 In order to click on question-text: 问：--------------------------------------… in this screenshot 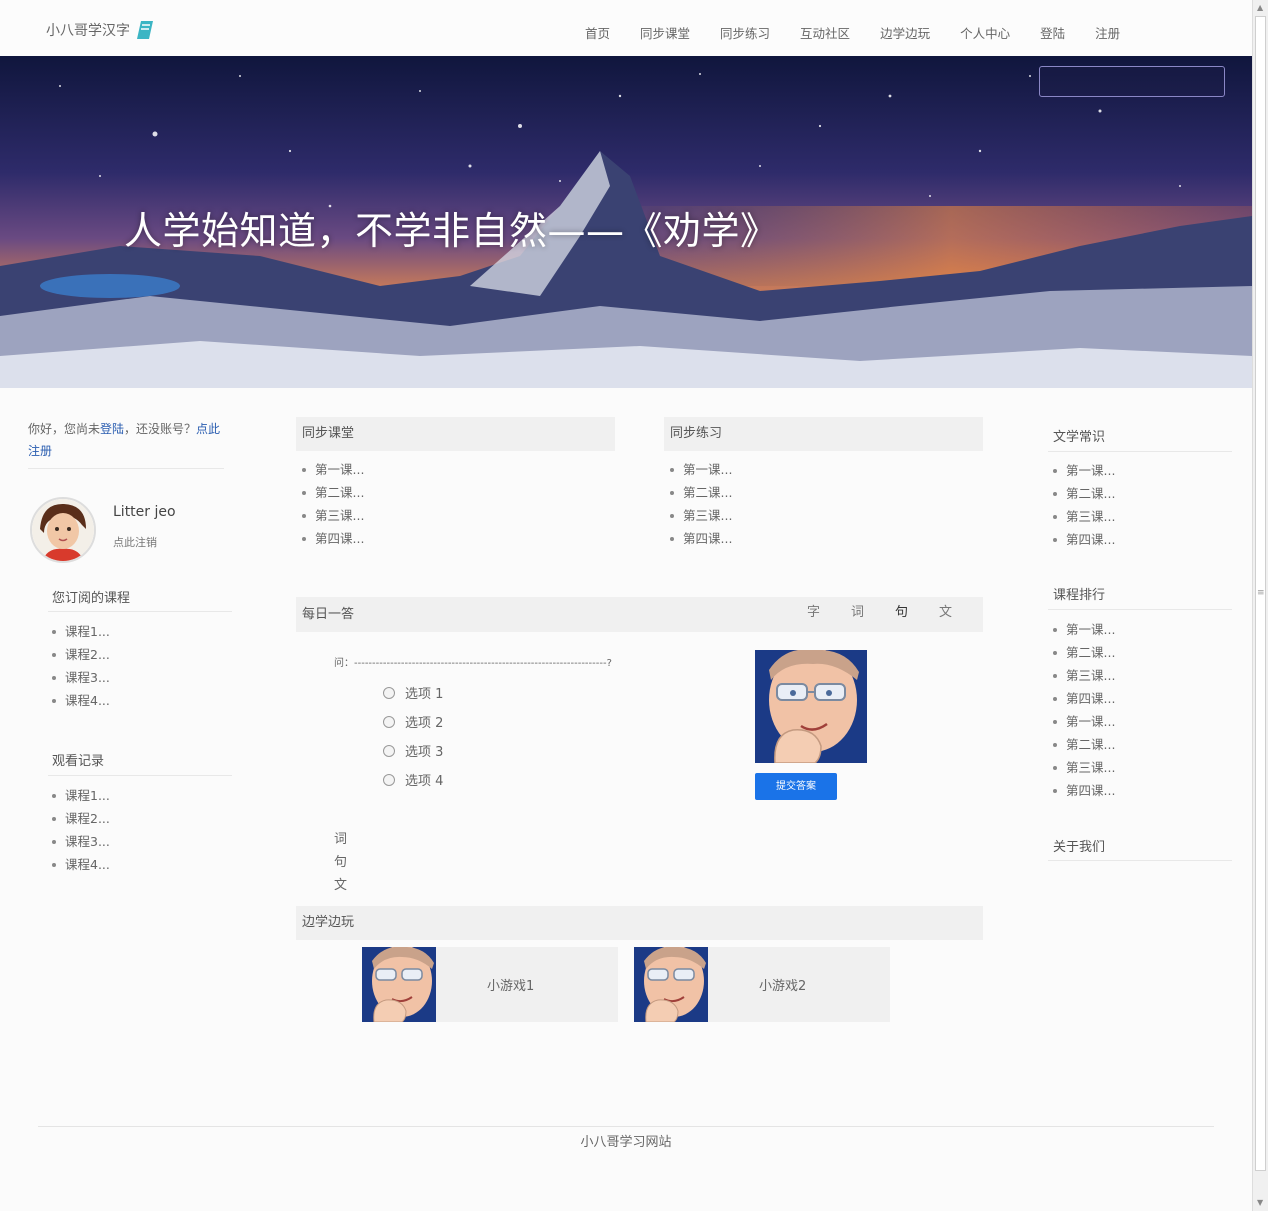, I will do `click(473, 663)`.